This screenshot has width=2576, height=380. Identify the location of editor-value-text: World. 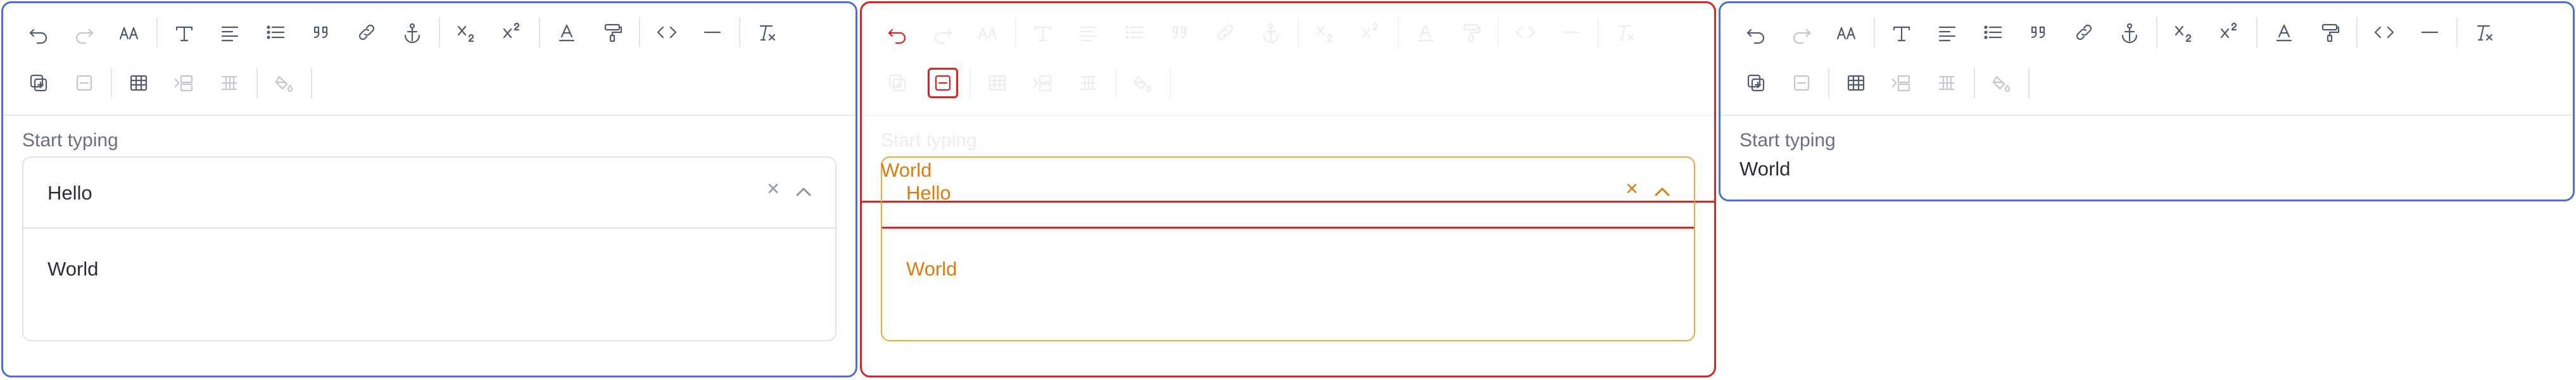
(1764, 169).